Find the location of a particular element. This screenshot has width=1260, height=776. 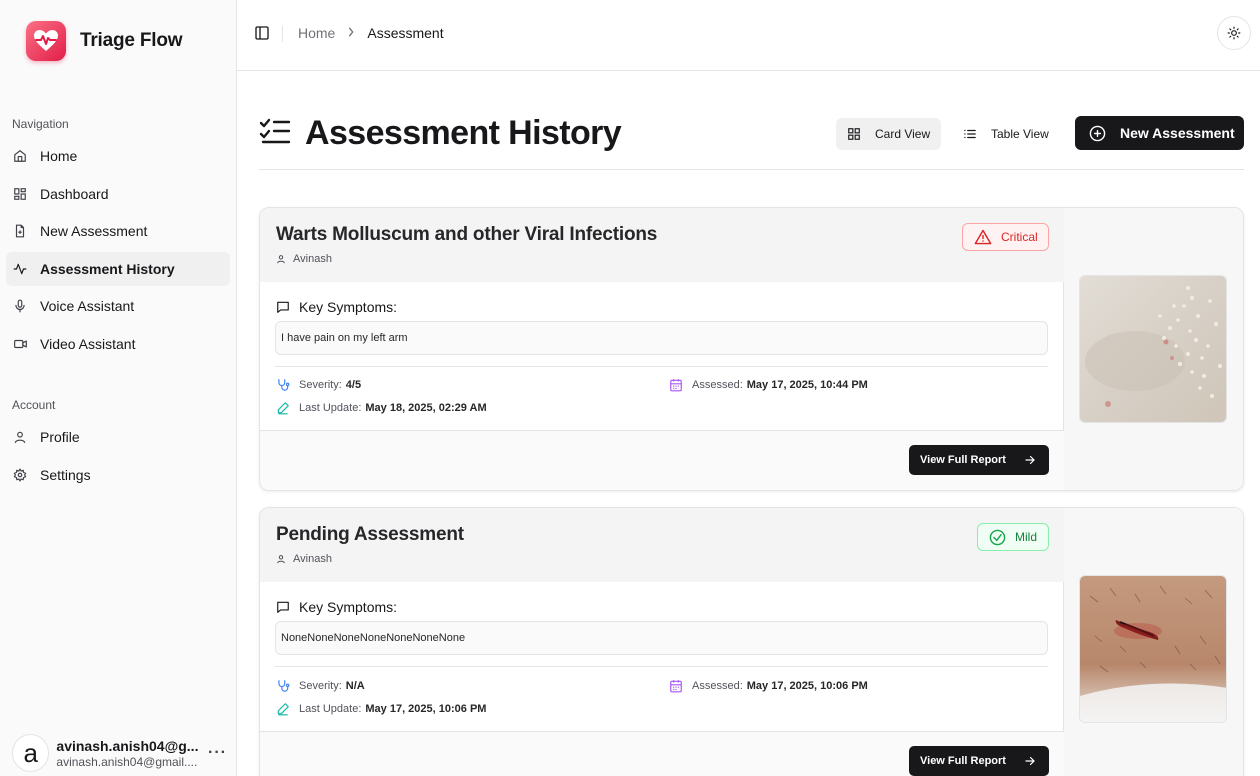

table-view-button: Table View is located at coordinates (1006, 134).